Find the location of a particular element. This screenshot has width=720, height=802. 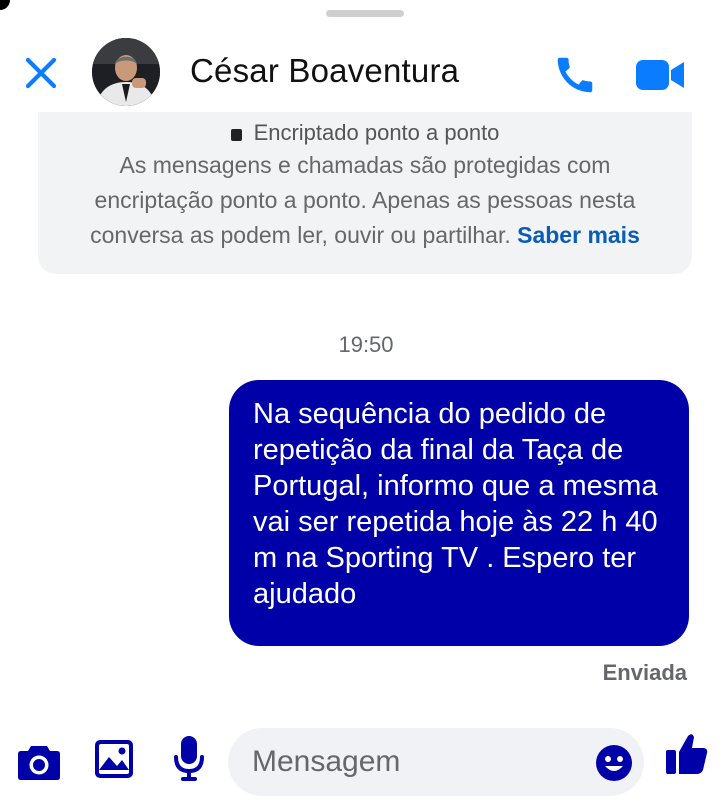

phone-icon is located at coordinates (575, 75).